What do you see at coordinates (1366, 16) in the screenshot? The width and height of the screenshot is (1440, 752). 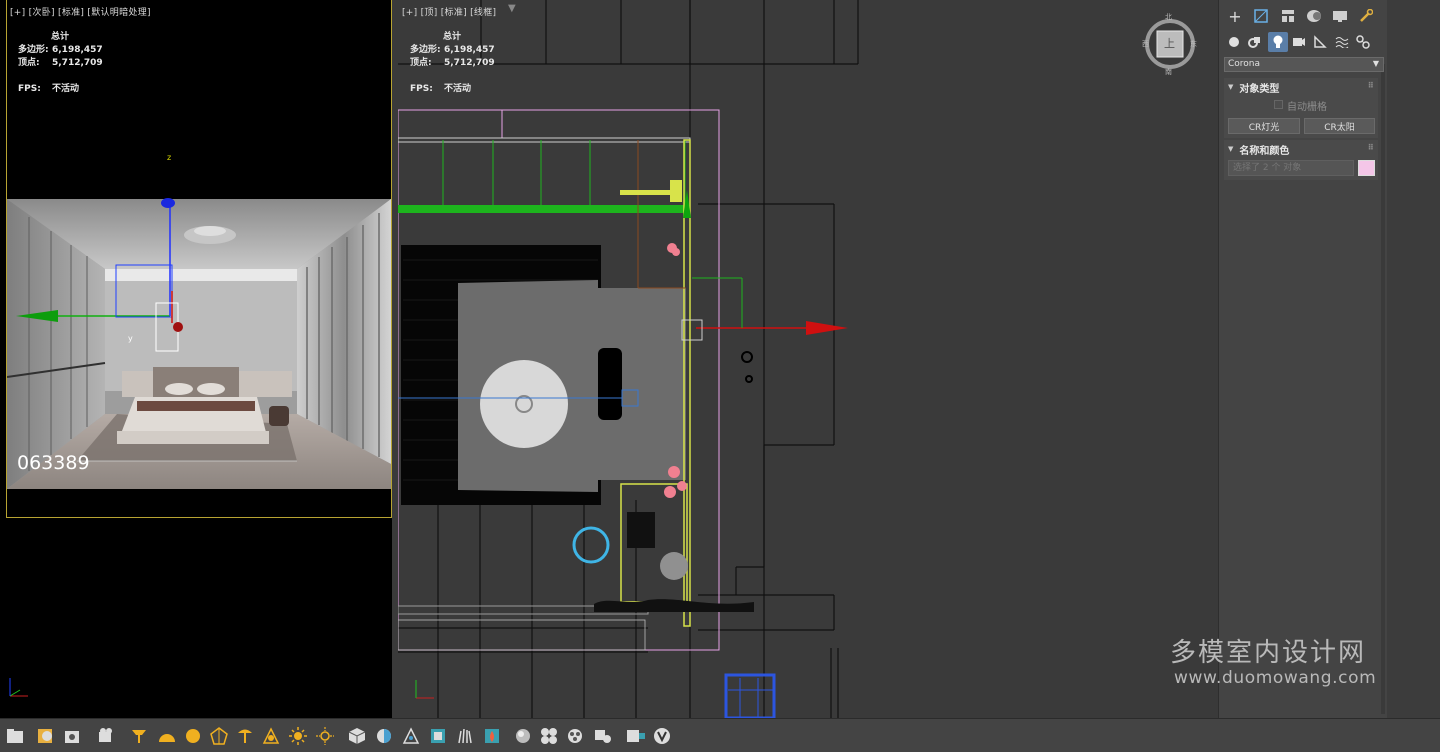 I see `utilities-icon` at bounding box center [1366, 16].